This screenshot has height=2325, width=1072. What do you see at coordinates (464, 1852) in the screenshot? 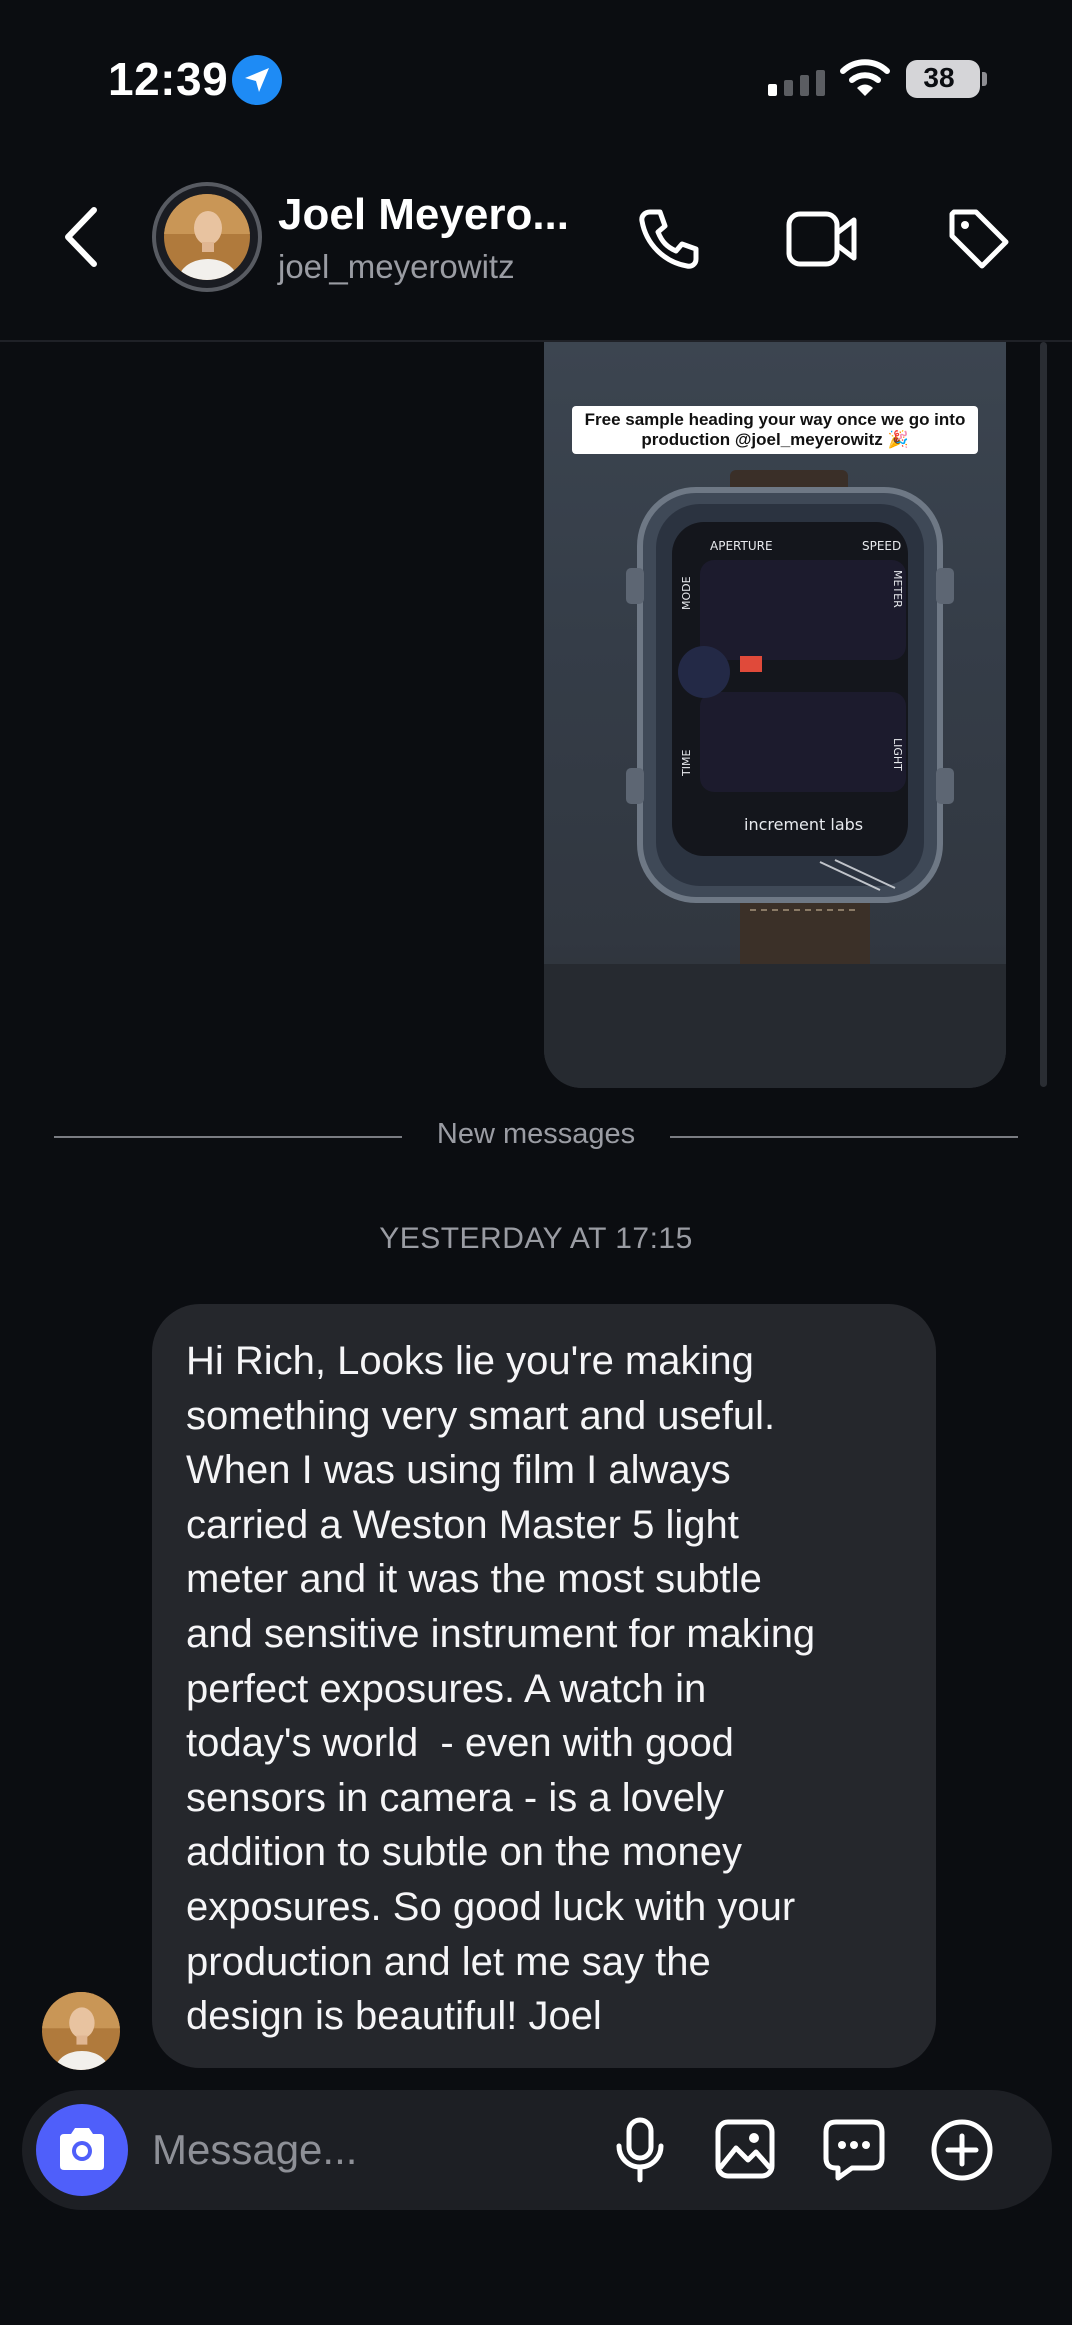
I see `message-line: addition to subtle on the money` at bounding box center [464, 1852].